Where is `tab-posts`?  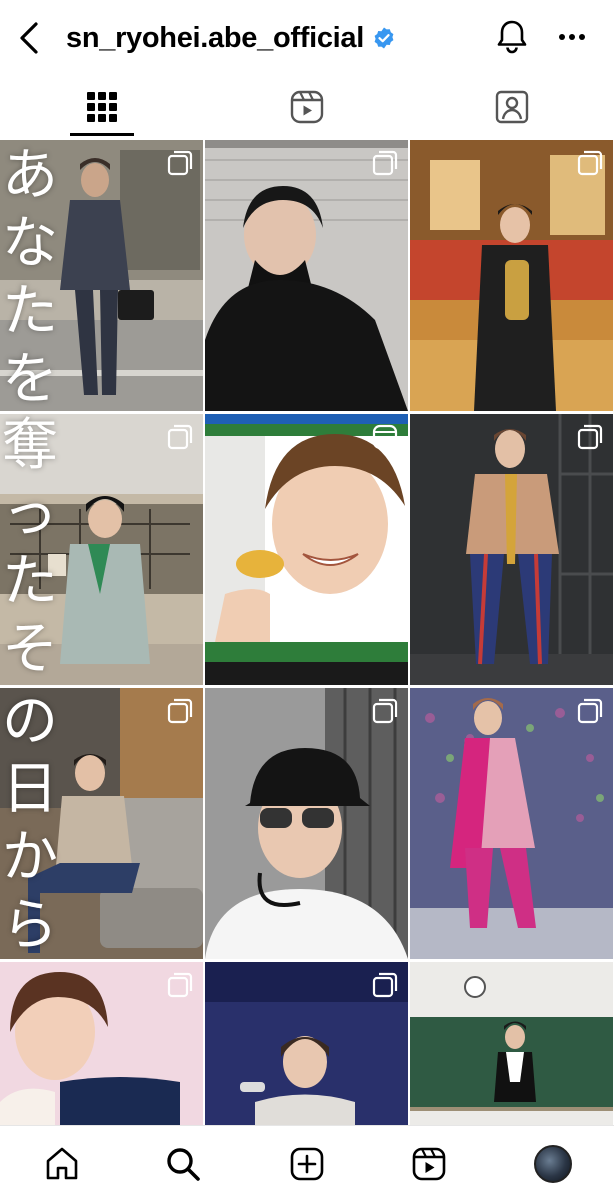
tab-posts is located at coordinates (102, 107).